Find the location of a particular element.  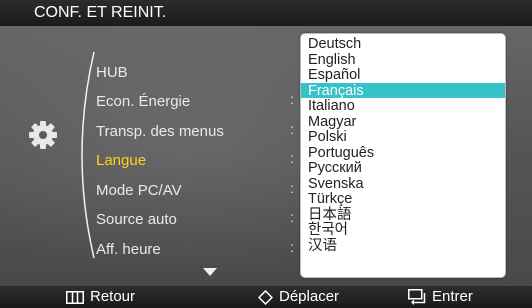

menu-item-langue: Langue is located at coordinates (121, 161).